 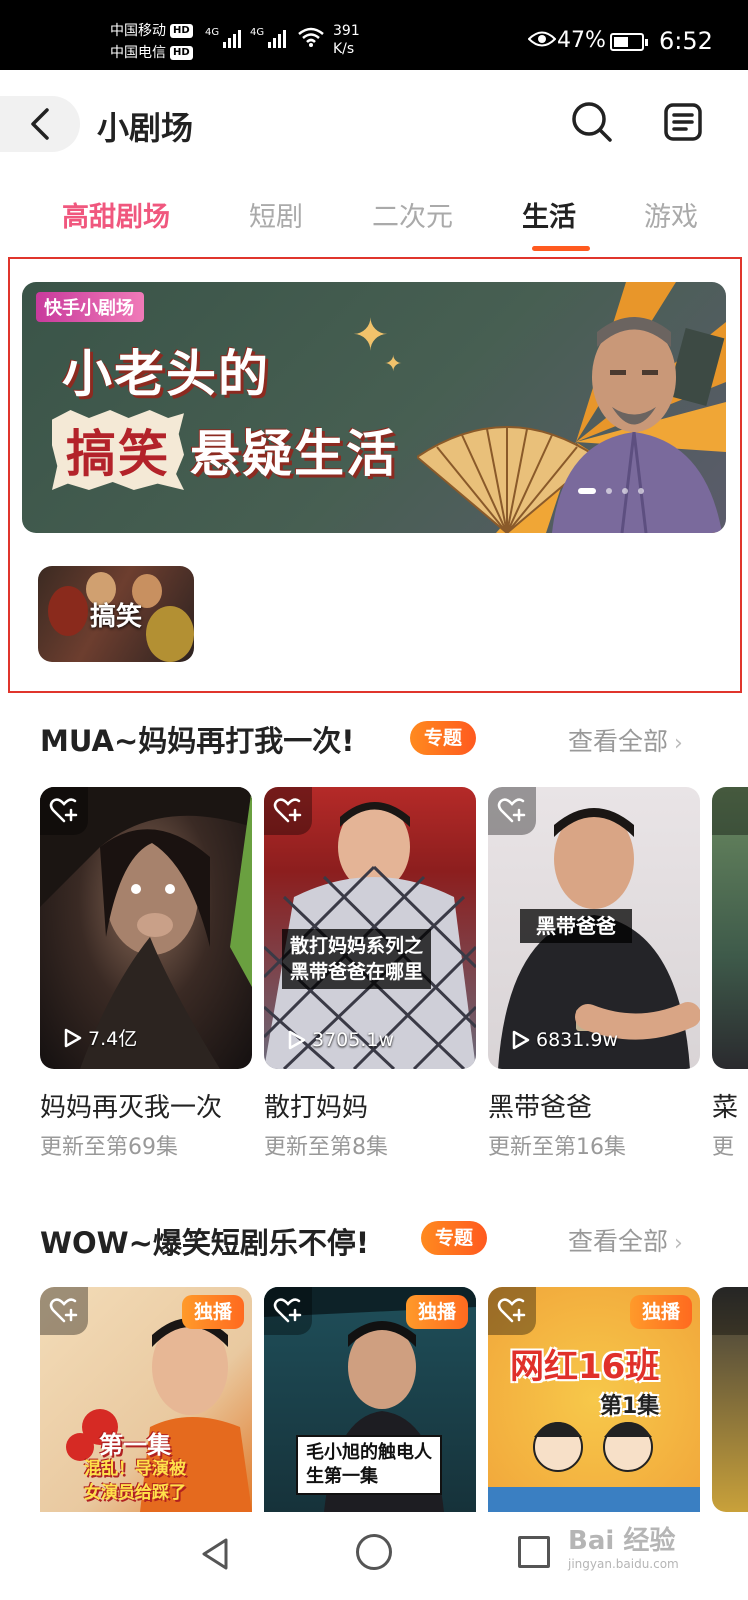 What do you see at coordinates (205, 1243) in the screenshot?
I see `section-title: WOW~爆笑短剧乐不停!` at bounding box center [205, 1243].